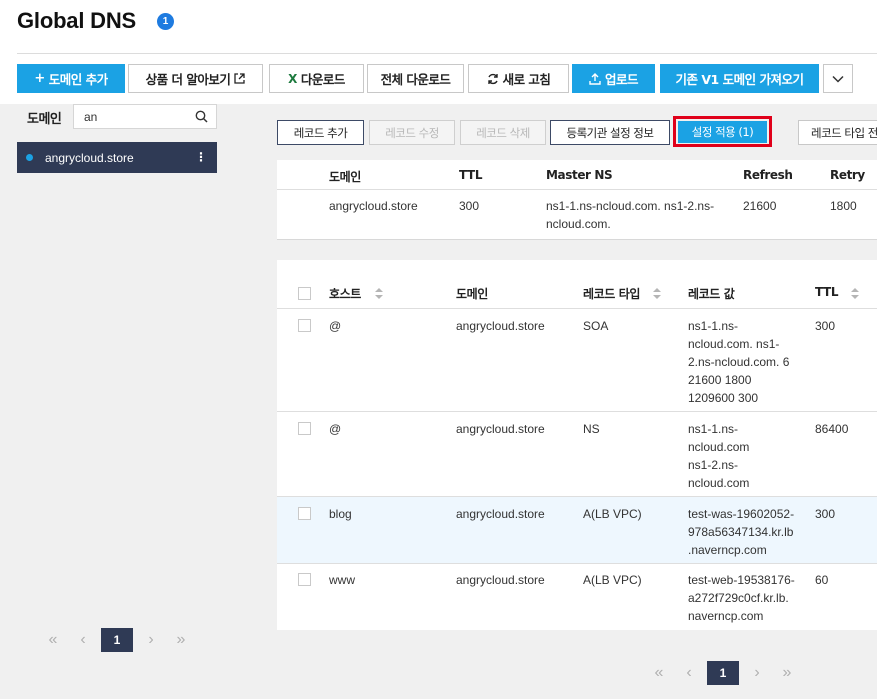 The width and height of the screenshot is (877, 699). I want to click on delete-record-button: 레코드 삭제, so click(503, 132).